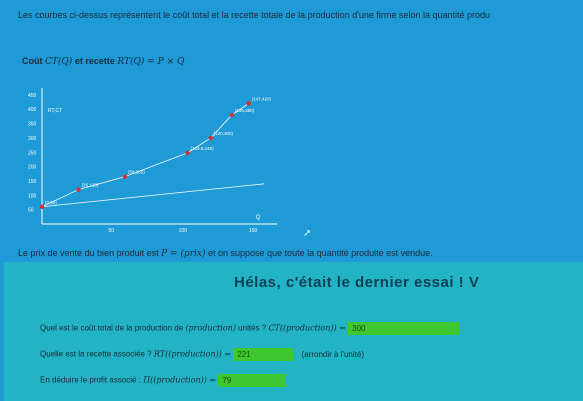  I want to click on question-text: Quelle est la recette associée ?, so click(96, 354).